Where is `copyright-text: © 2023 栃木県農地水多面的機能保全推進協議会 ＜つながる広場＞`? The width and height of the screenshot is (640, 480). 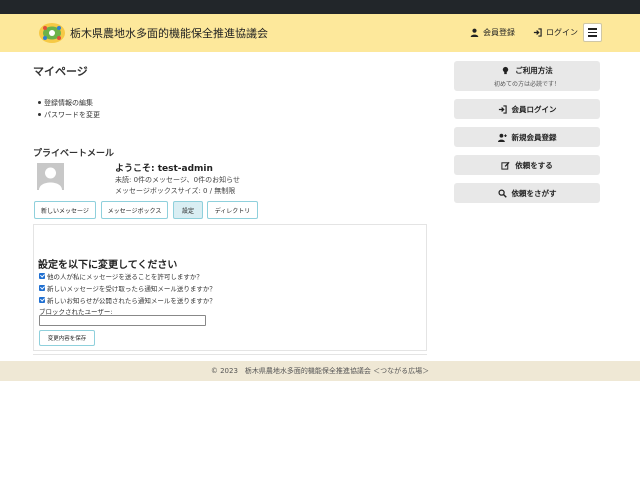
copyright-text: © 2023 栃木県農地水多面的機能保全推進協議会 ＜つながる広場＞ is located at coordinates (320, 371).